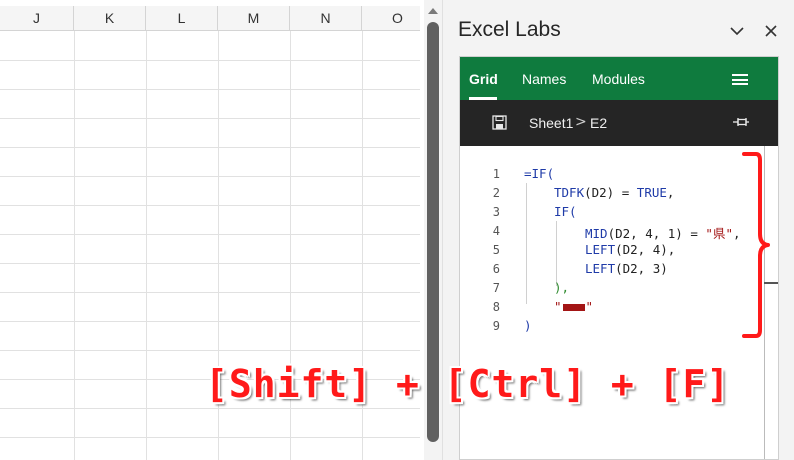  Describe the element at coordinates (641, 268) in the screenshot. I see `code-token: (D2, 3)` at that location.